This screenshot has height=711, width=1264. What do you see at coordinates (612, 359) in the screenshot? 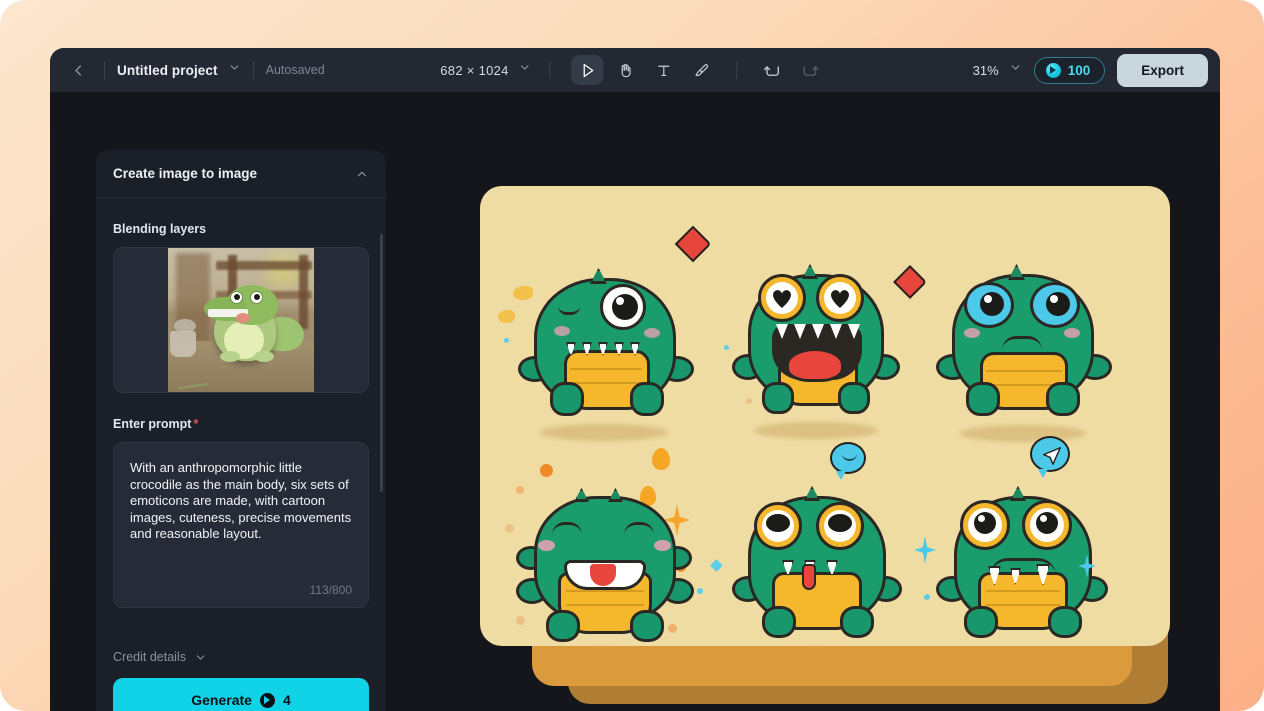
I see `sticker-croc-winking` at bounding box center [612, 359].